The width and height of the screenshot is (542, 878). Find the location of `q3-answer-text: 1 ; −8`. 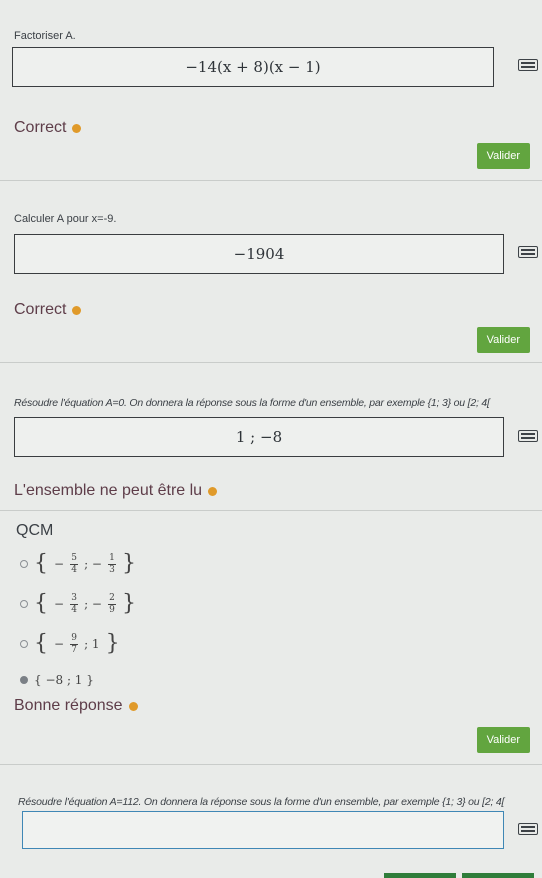

q3-answer-text: 1 ; −8 is located at coordinates (259, 437).